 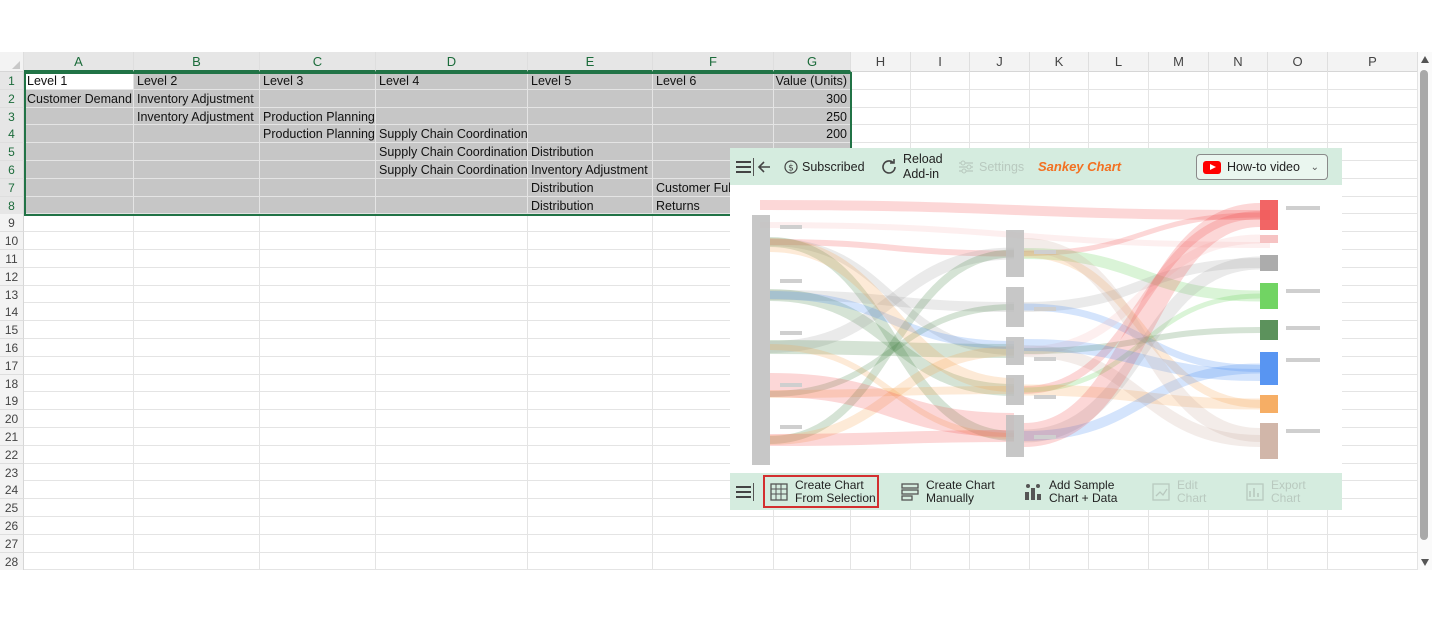 What do you see at coordinates (12, 365) in the screenshot?
I see `row-header-17: 17` at bounding box center [12, 365].